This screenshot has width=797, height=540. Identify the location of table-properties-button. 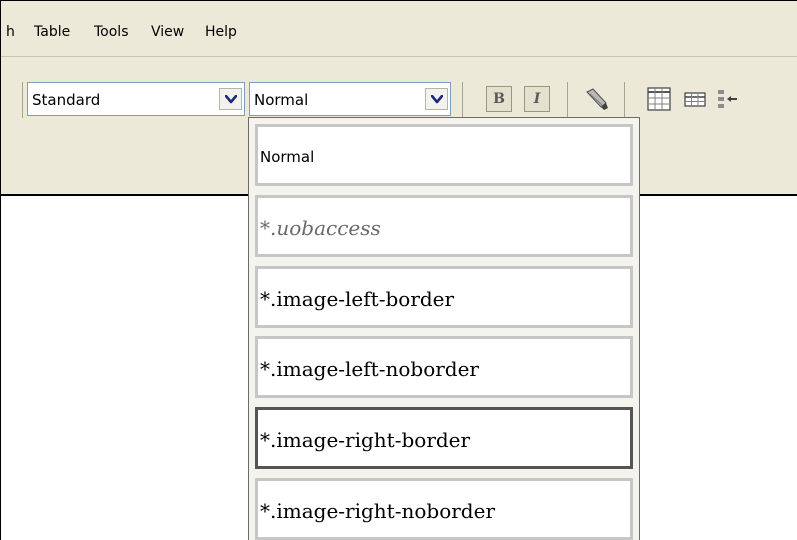
(695, 99).